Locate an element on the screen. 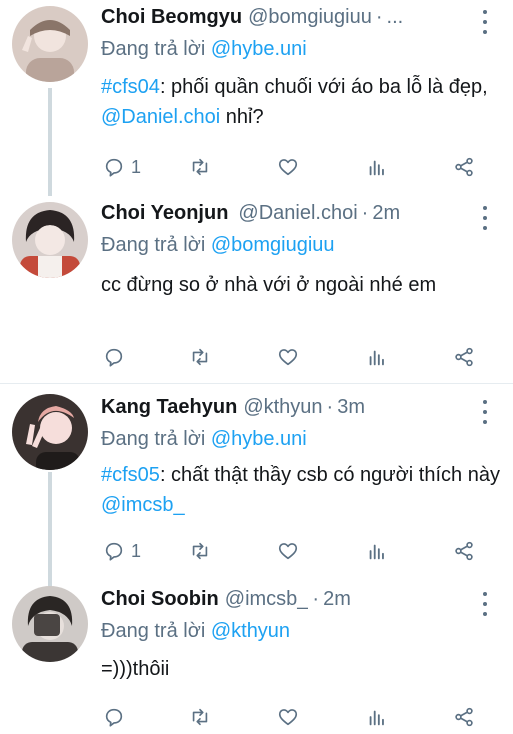 The image size is (513, 734). author-name: Kang Taehyun is located at coordinates (169, 407).